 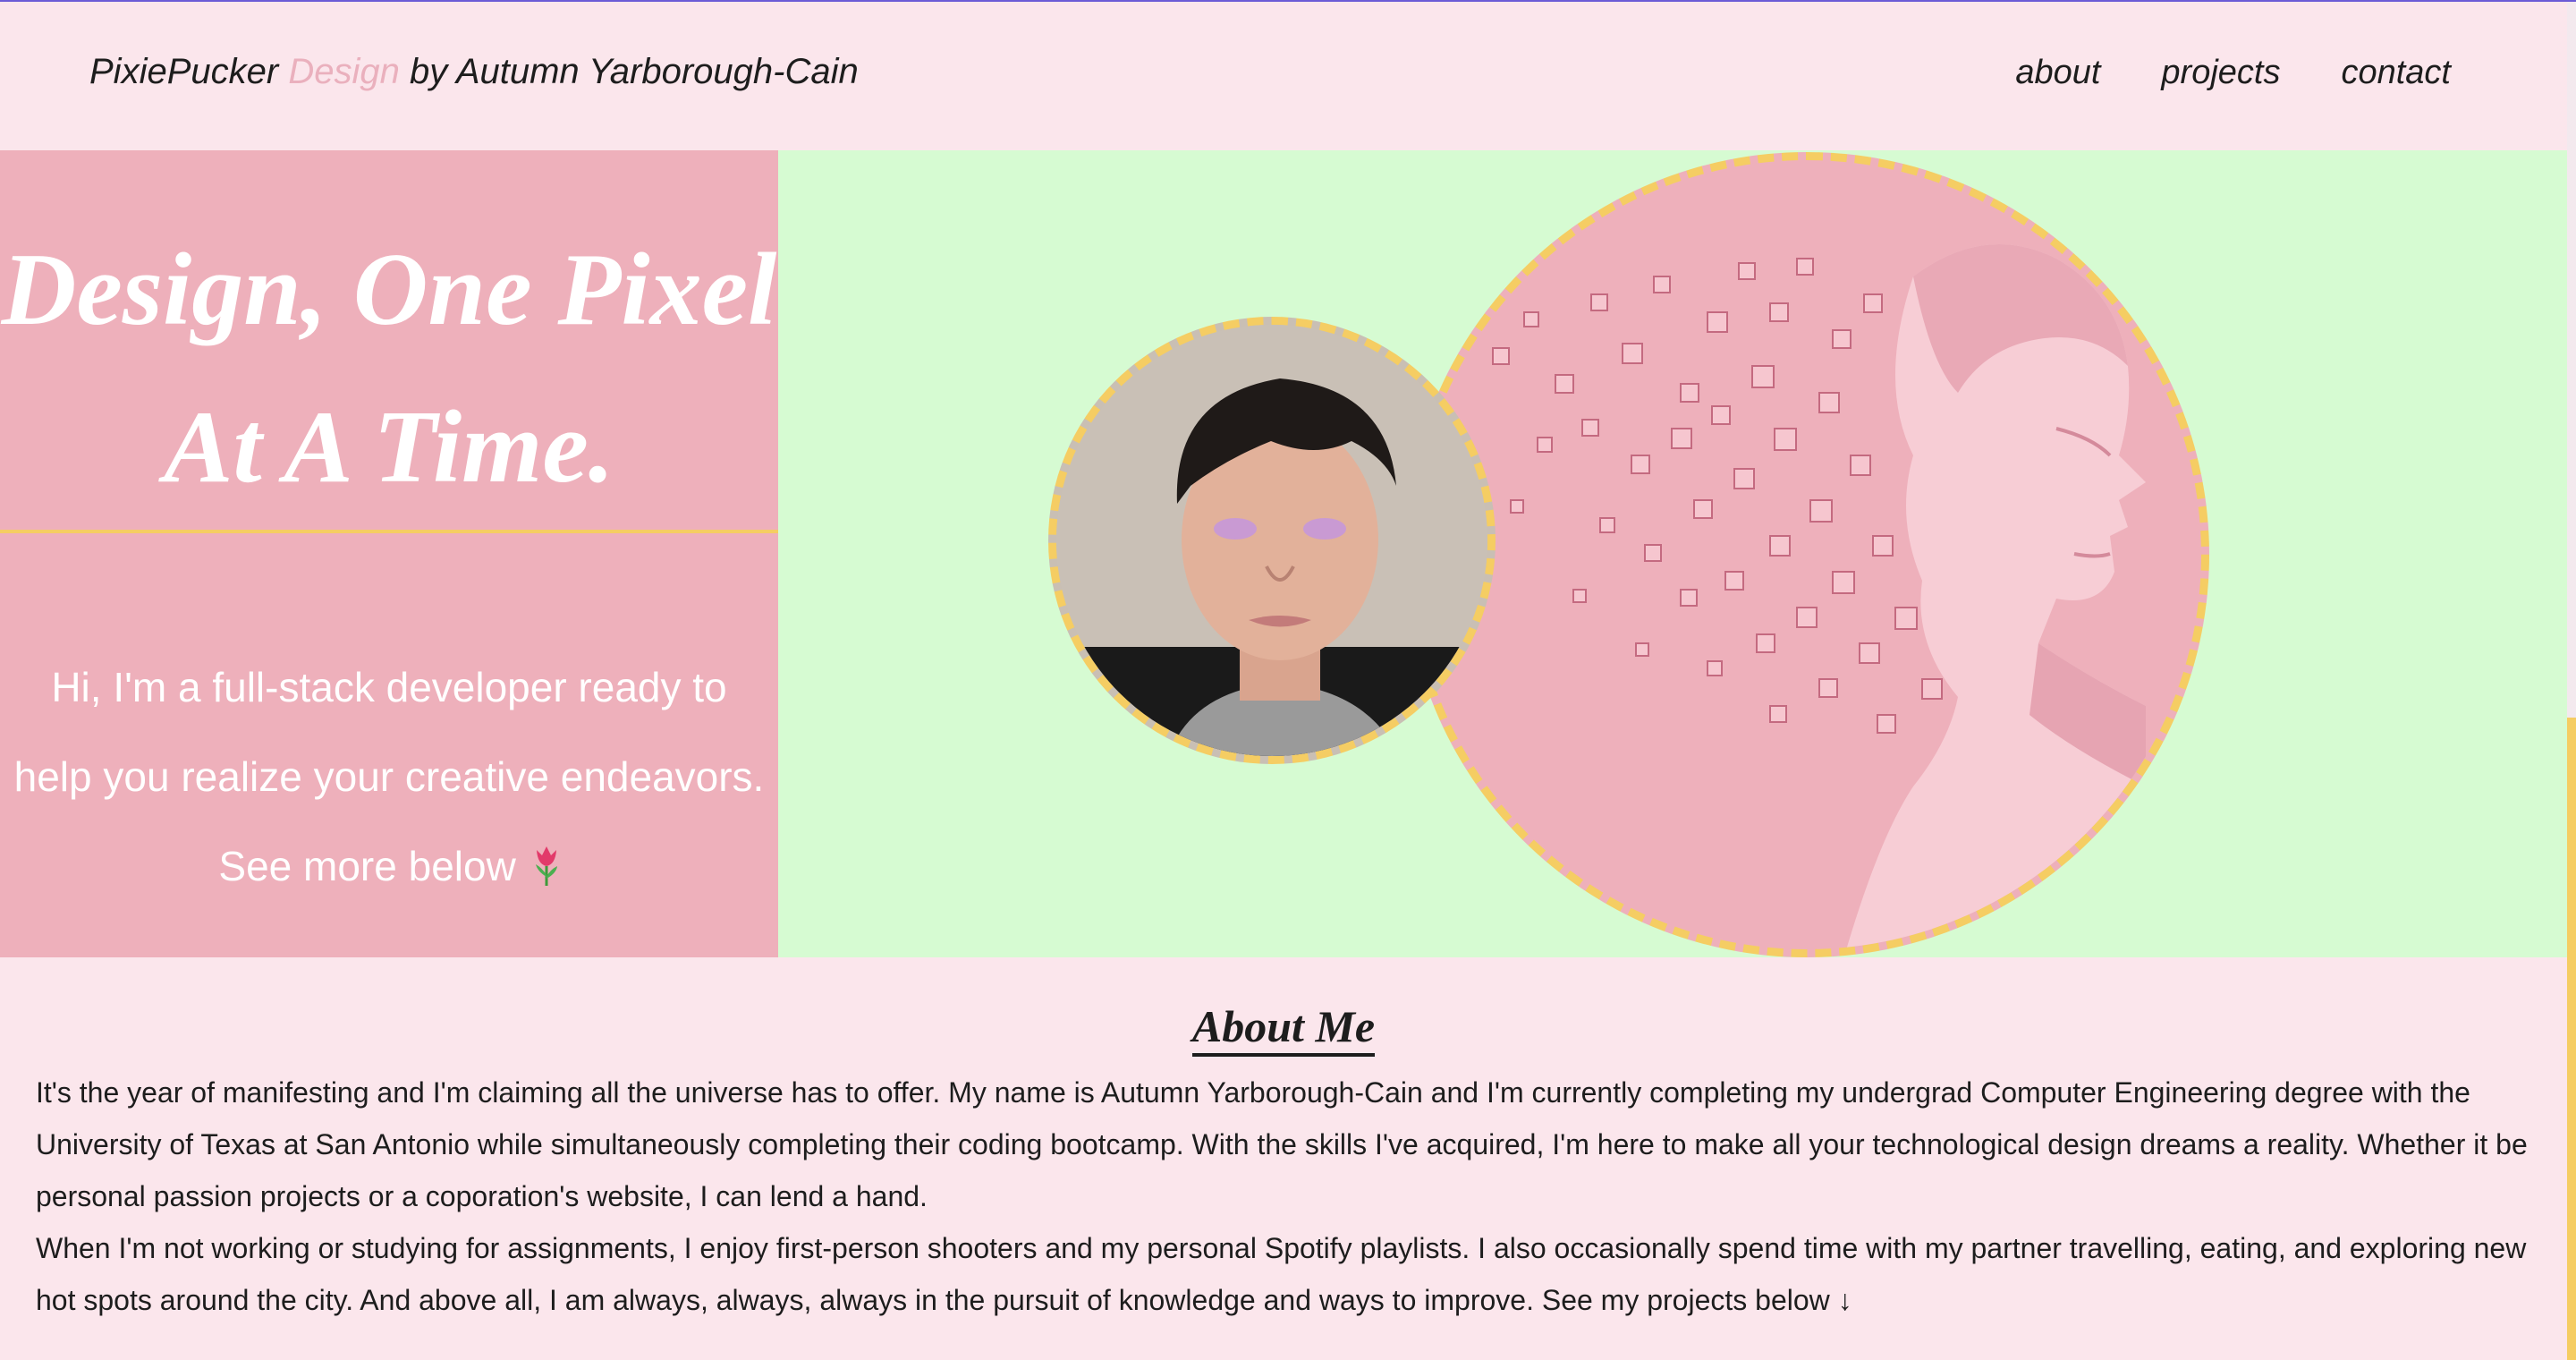 What do you see at coordinates (344, 71) in the screenshot?
I see `brand-accent: Design` at bounding box center [344, 71].